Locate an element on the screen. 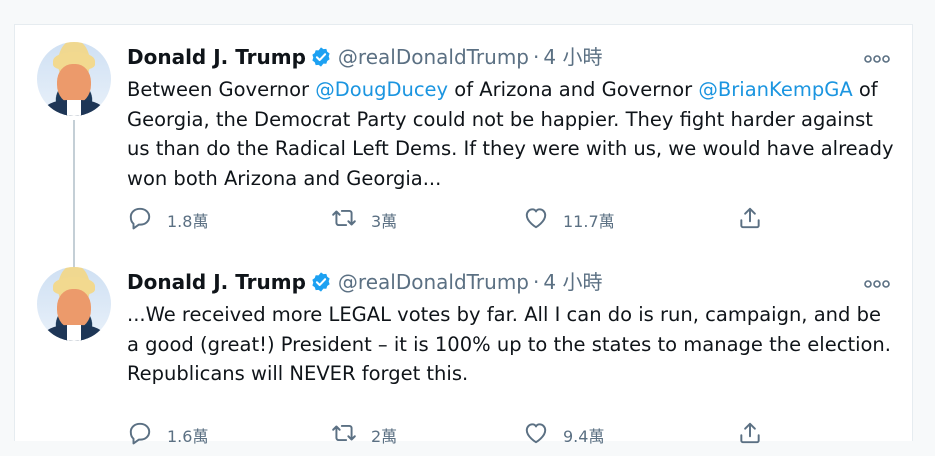 This screenshot has height=456, width=935. like-button: 11.7萬 is located at coordinates (569, 220).